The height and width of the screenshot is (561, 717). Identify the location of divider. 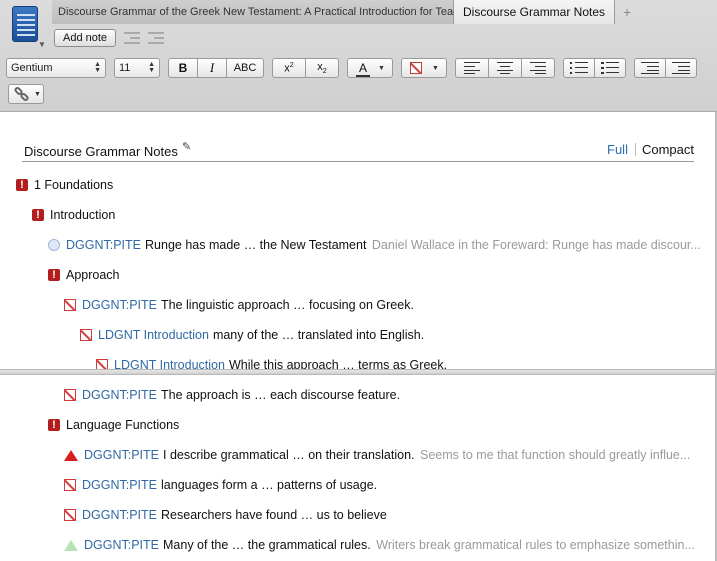
(635, 149).